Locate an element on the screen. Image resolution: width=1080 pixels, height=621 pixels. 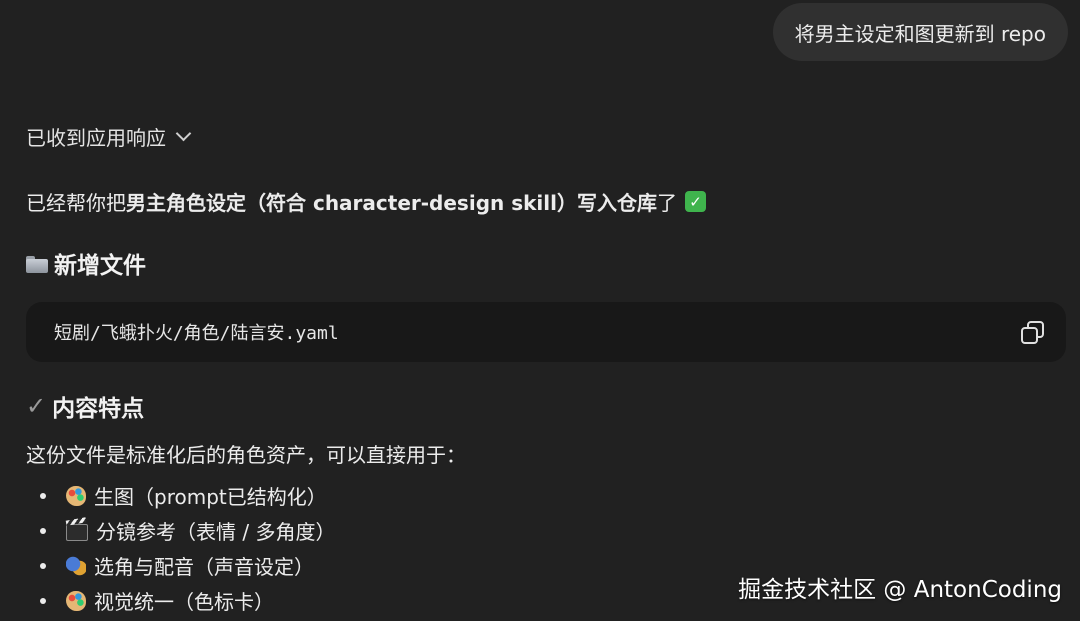
chevron-down-icon is located at coordinates (183, 133).